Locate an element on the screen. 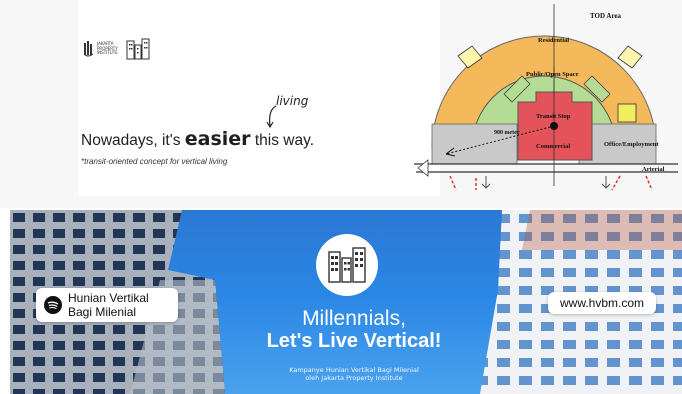 The height and width of the screenshot is (394, 682). jpi-mark-icon is located at coordinates (89, 49).